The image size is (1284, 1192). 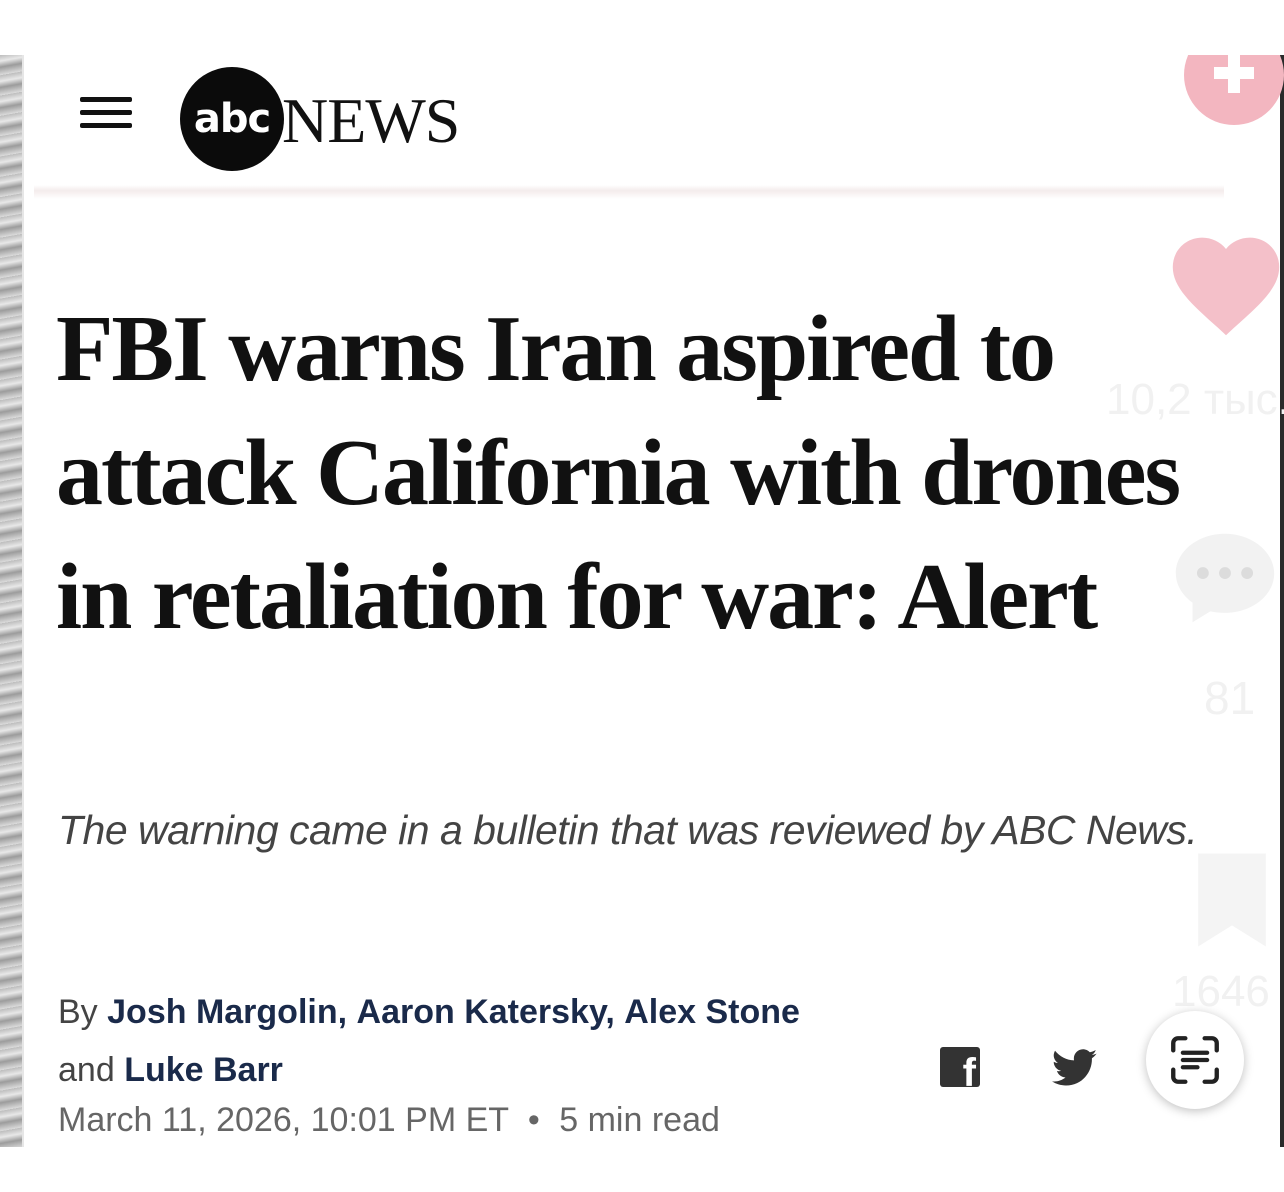 I want to click on byline-conjunction: and, so click(x=86, y=1070).